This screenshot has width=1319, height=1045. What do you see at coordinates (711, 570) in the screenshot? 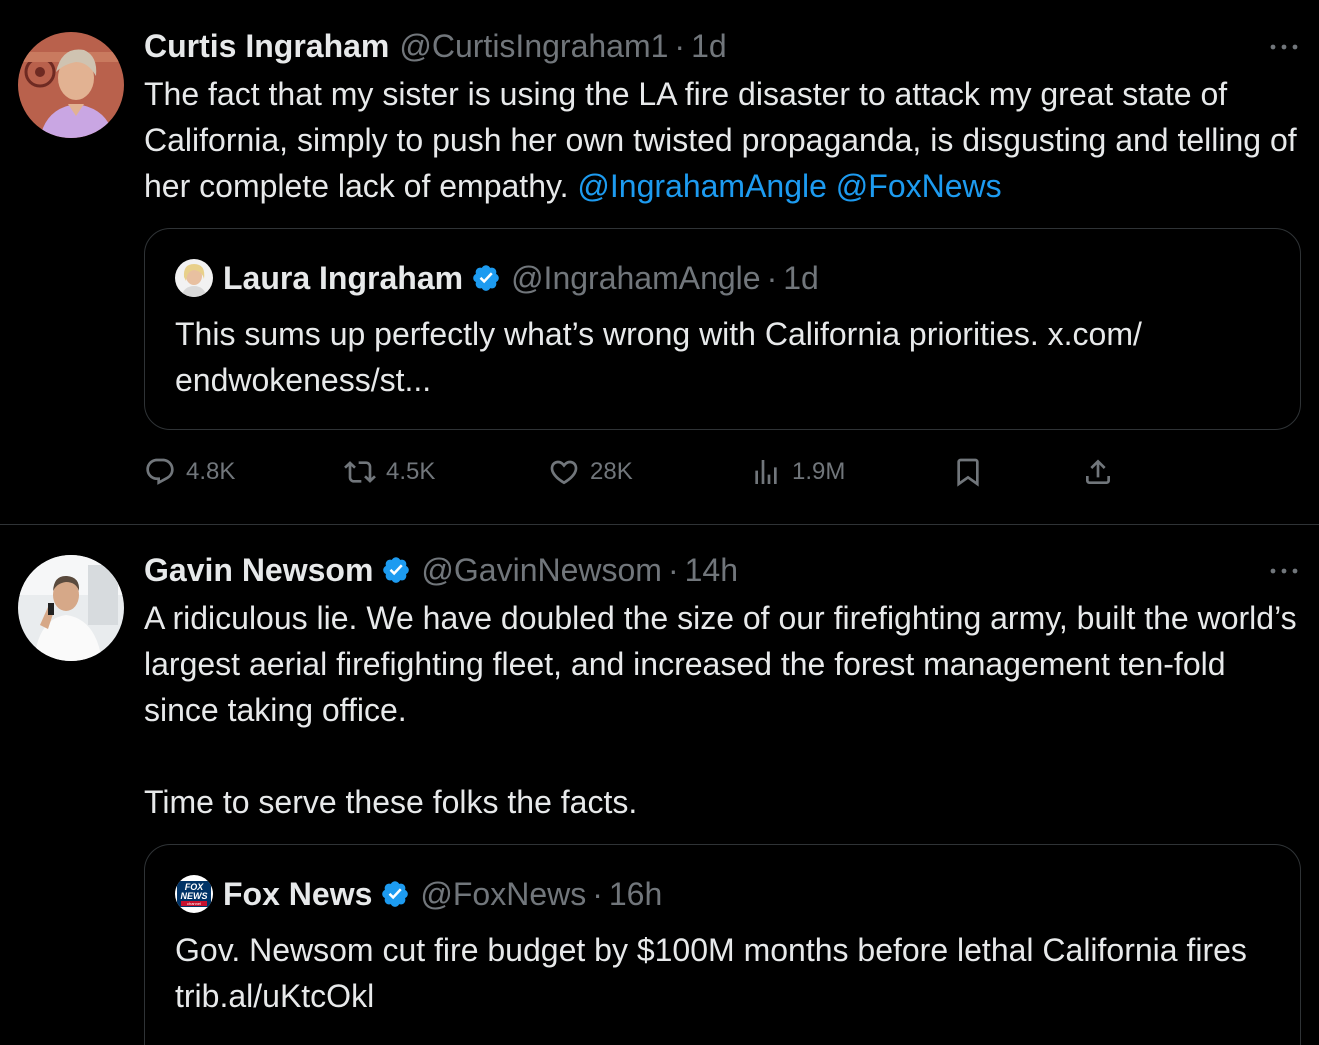
I see `timestamp: 14h` at bounding box center [711, 570].